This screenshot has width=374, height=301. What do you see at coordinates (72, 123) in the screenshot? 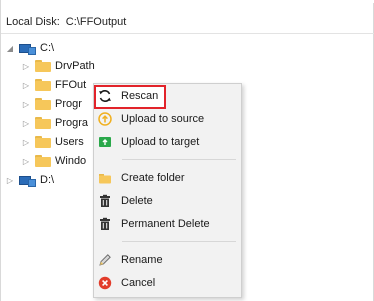
I see `tree-node-label: Progra` at bounding box center [72, 123].